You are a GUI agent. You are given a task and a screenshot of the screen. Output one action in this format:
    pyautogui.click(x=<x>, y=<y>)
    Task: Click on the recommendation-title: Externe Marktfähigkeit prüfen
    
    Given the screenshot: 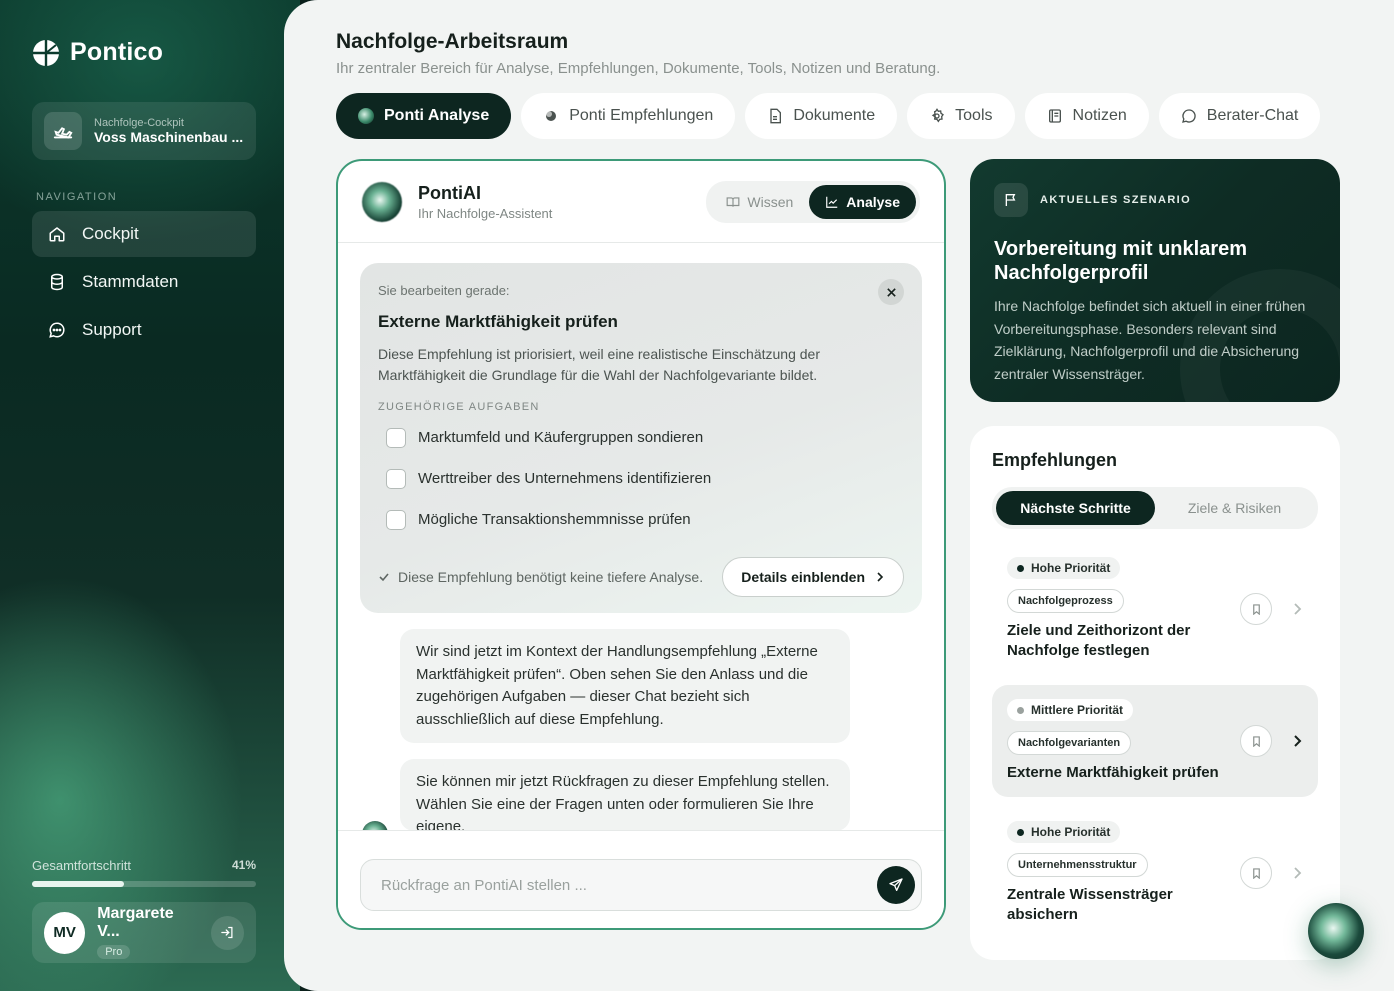 What is the action you would take?
    pyautogui.click(x=1113, y=772)
    